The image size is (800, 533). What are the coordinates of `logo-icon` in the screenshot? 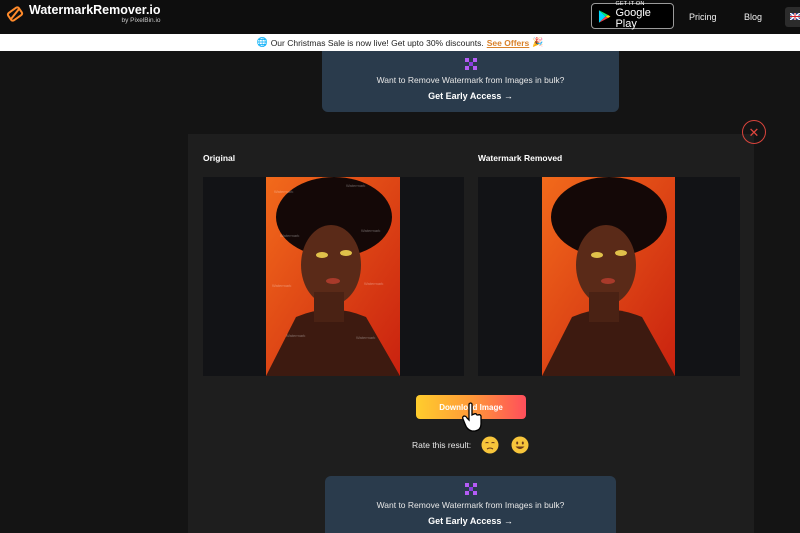 It's located at (15, 14).